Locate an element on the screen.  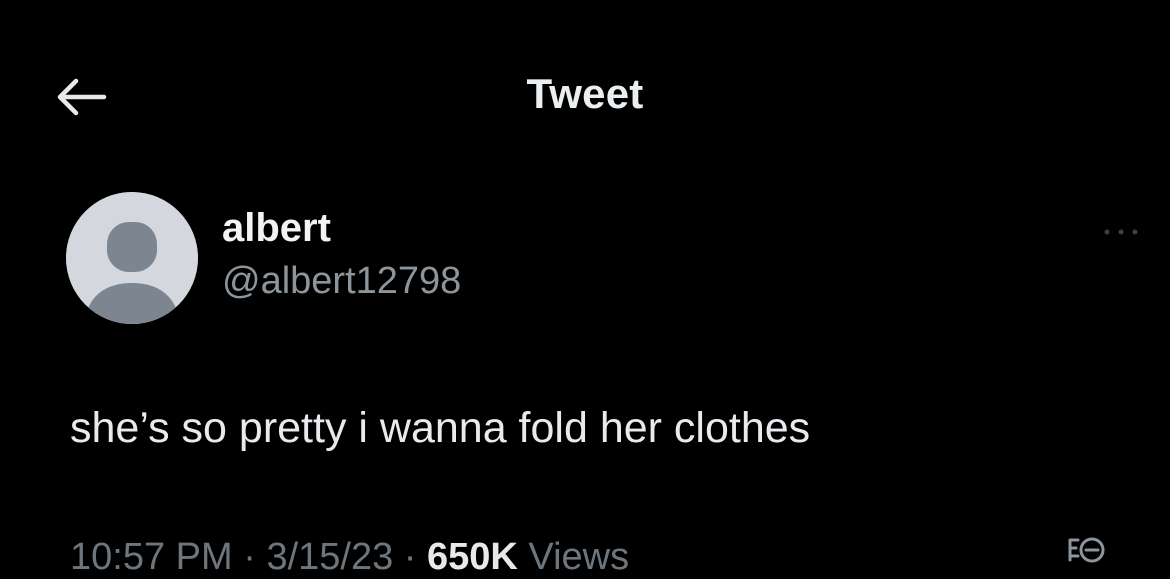
views-count: 650K is located at coordinates (472, 557).